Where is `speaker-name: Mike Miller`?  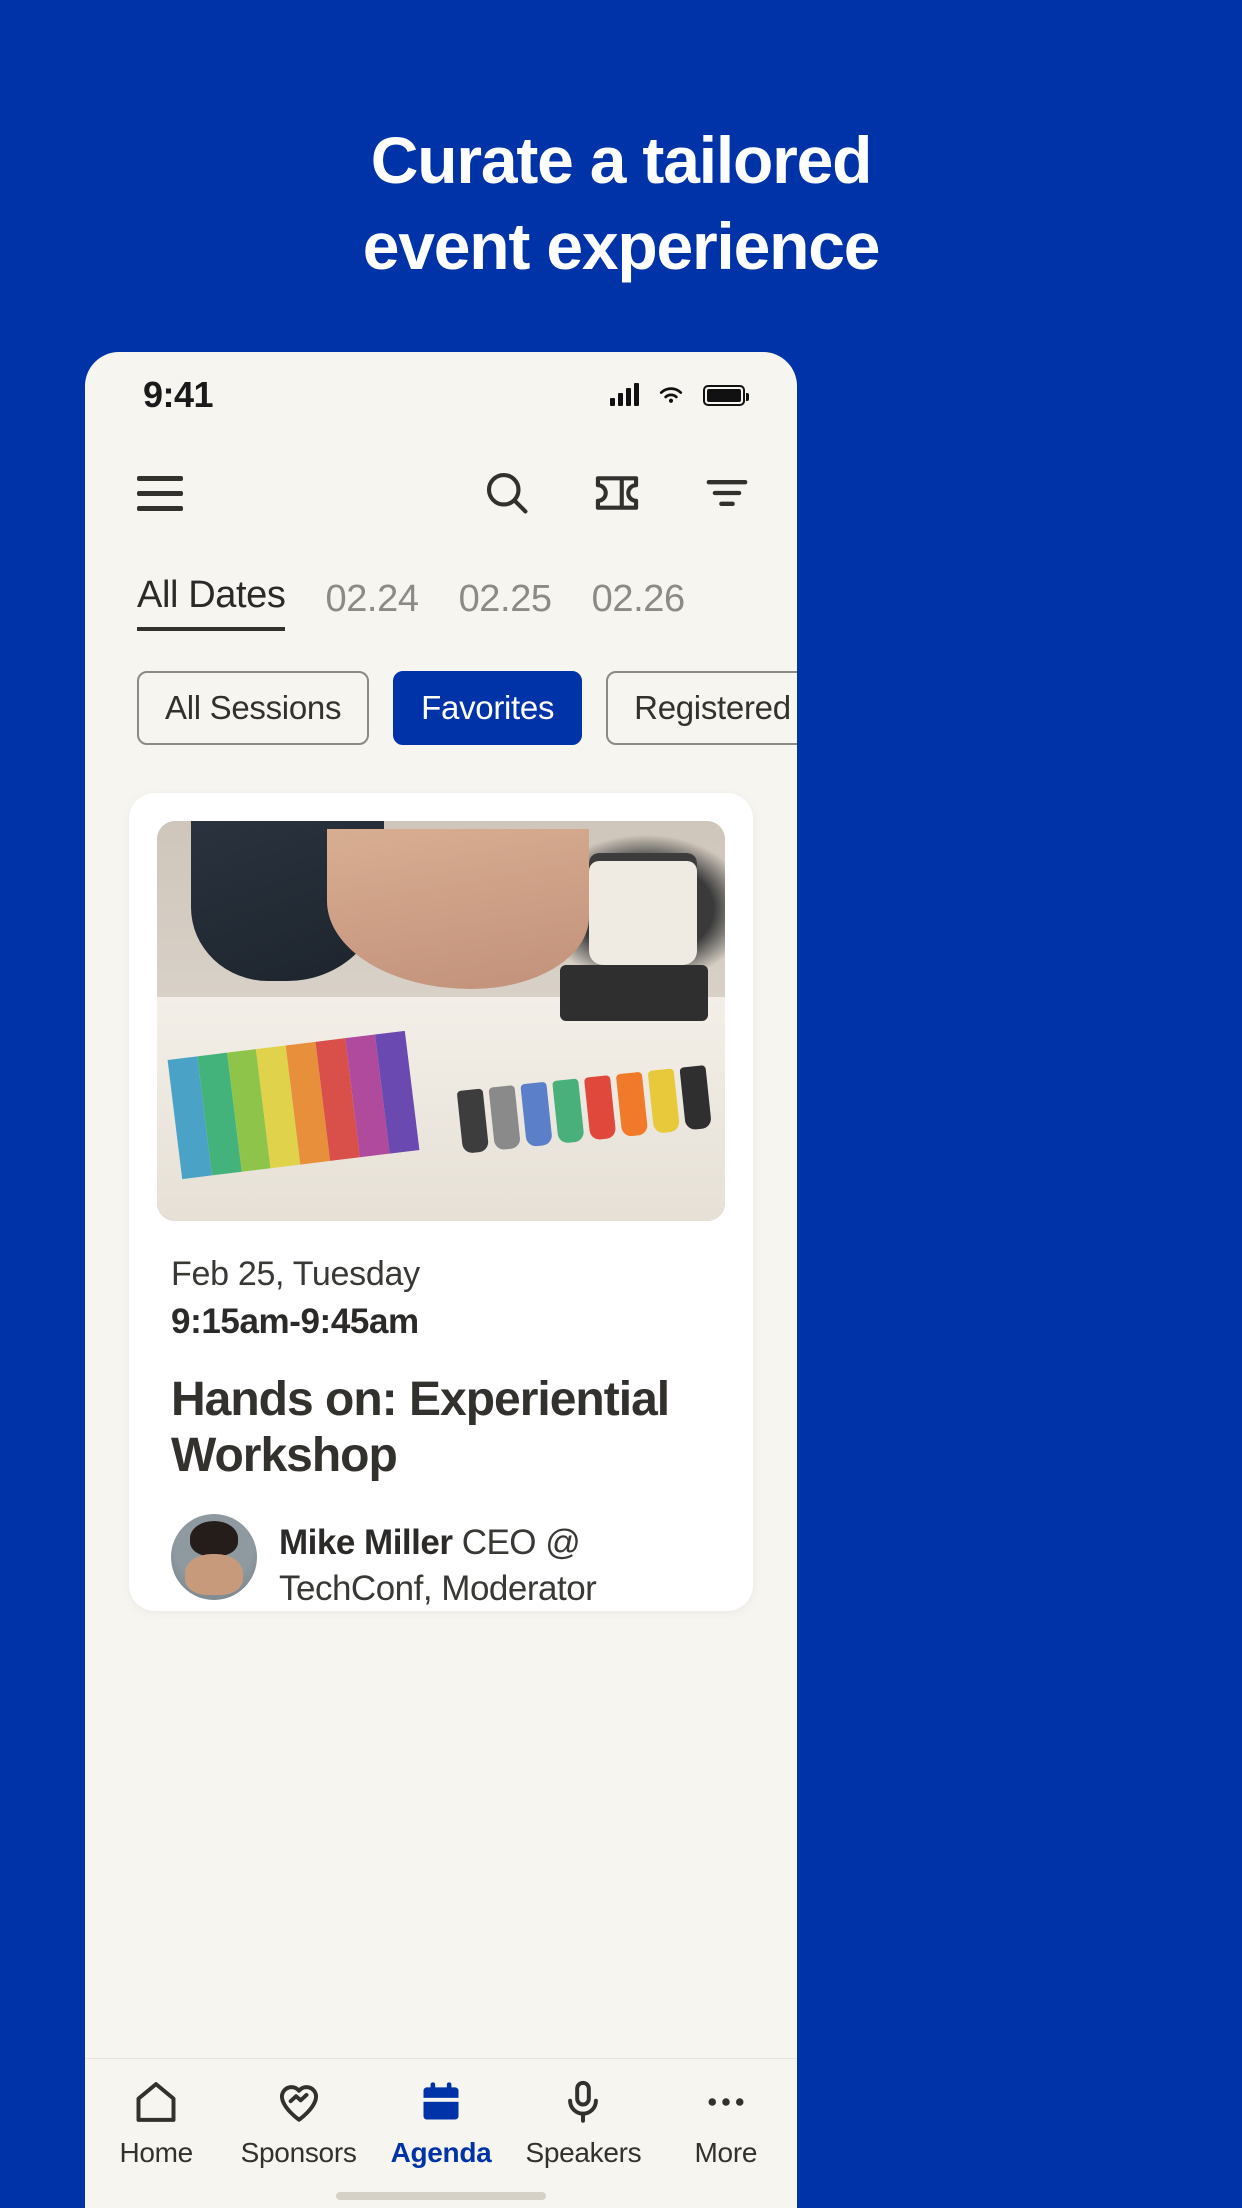
speaker-name: Mike Miller is located at coordinates (366, 1543).